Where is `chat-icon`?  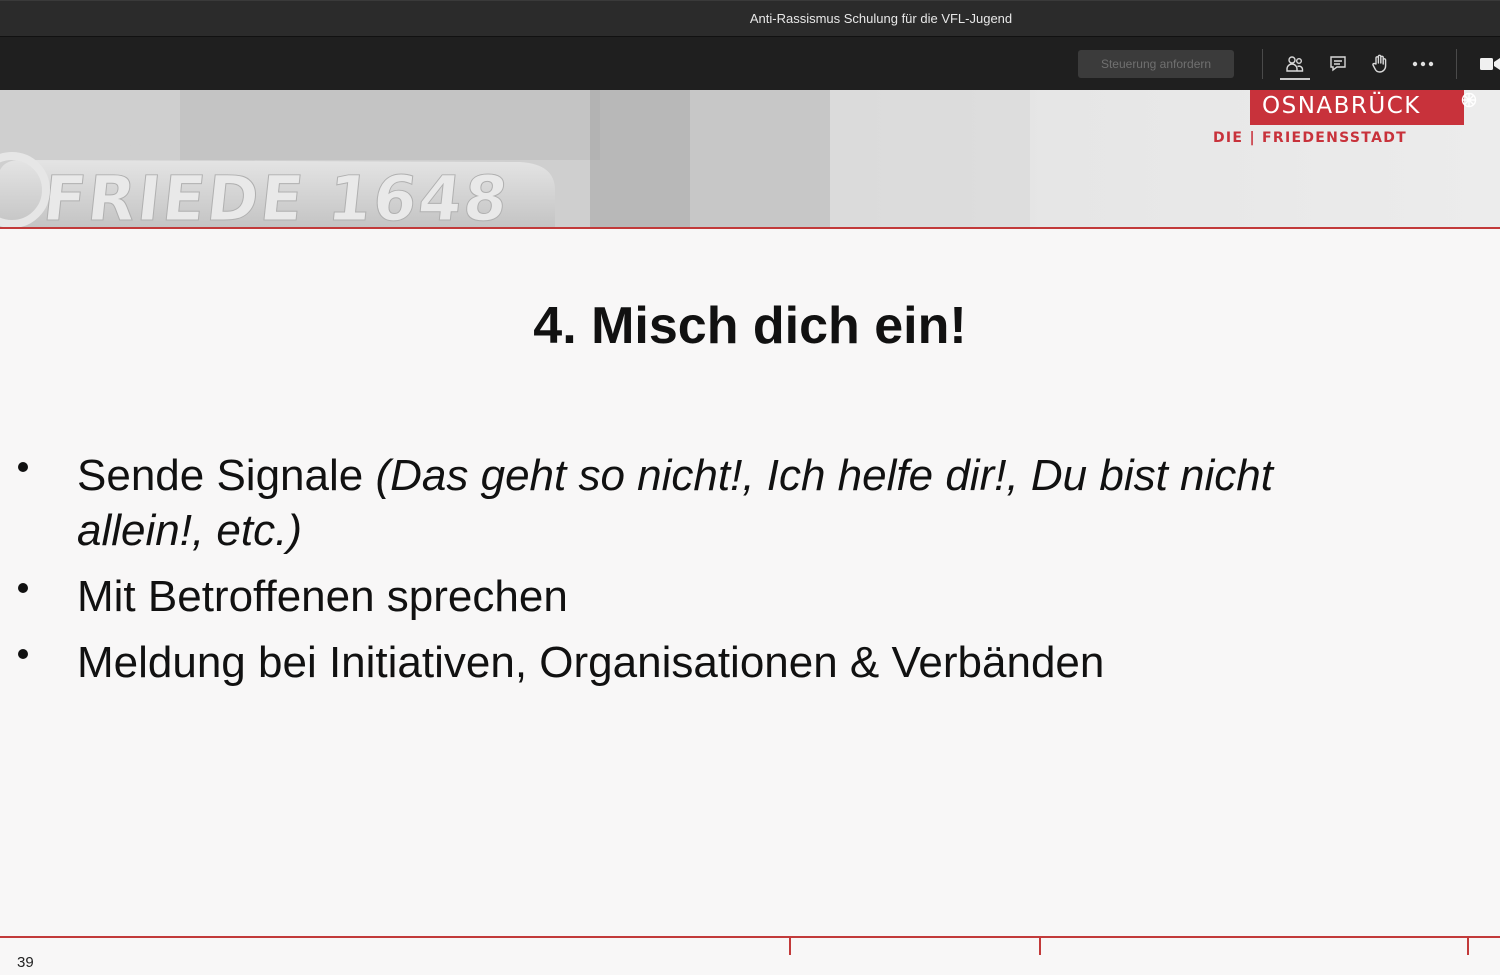
chat-icon is located at coordinates (1338, 64).